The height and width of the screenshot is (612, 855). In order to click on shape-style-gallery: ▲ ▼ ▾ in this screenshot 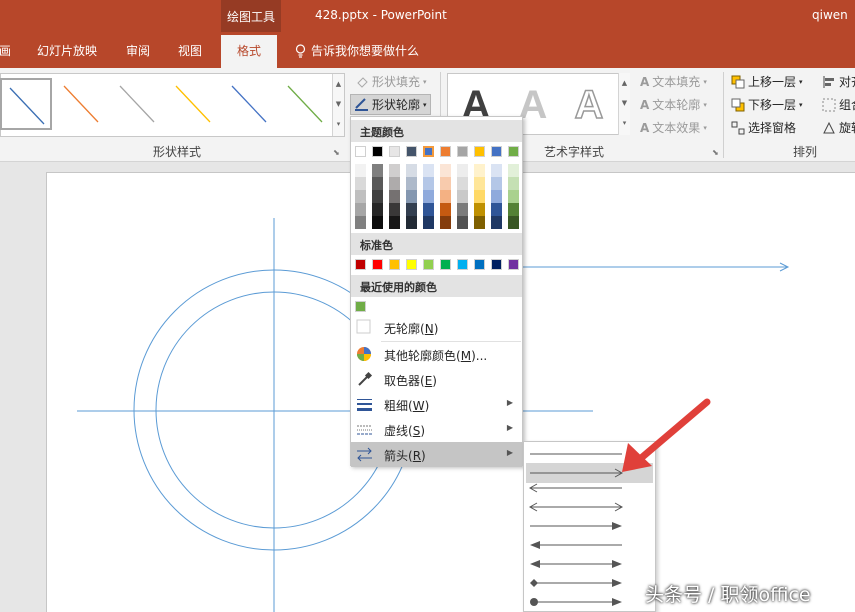, I will do `click(172, 105)`.